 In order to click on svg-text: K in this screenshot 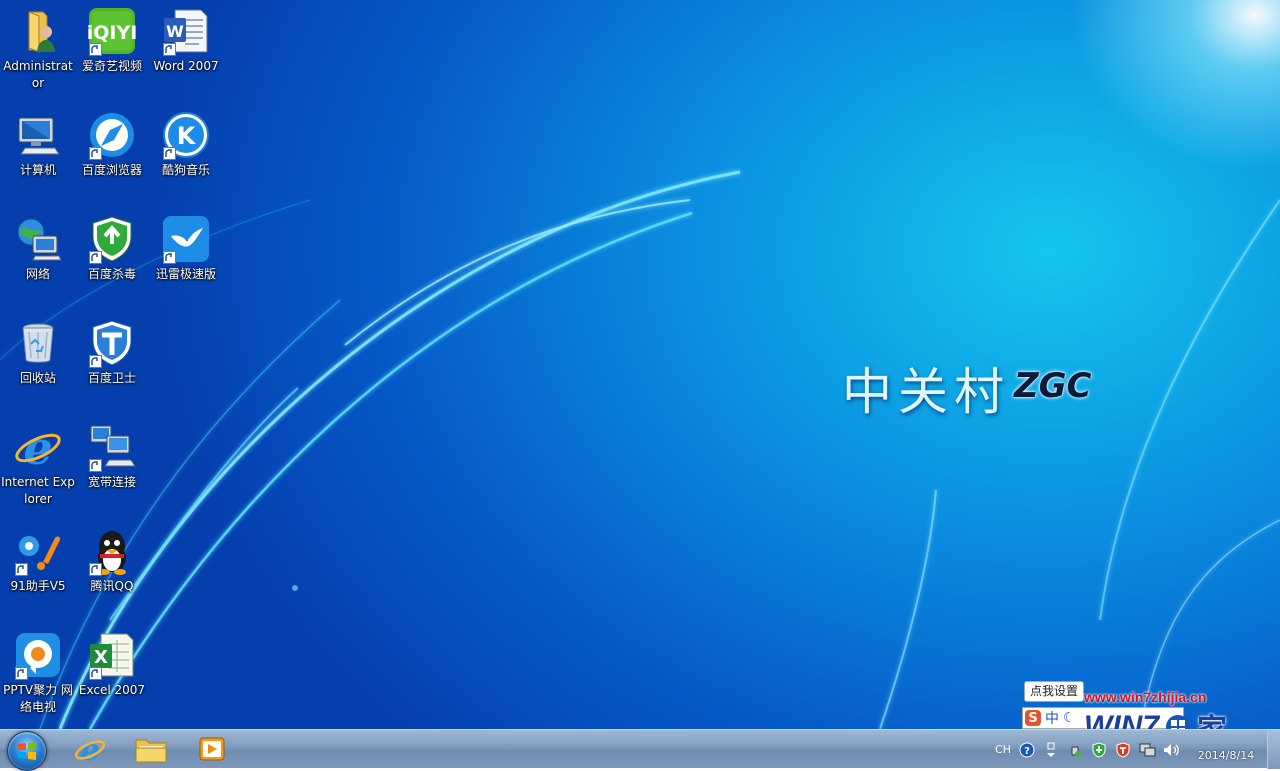, I will do `click(187, 136)`.